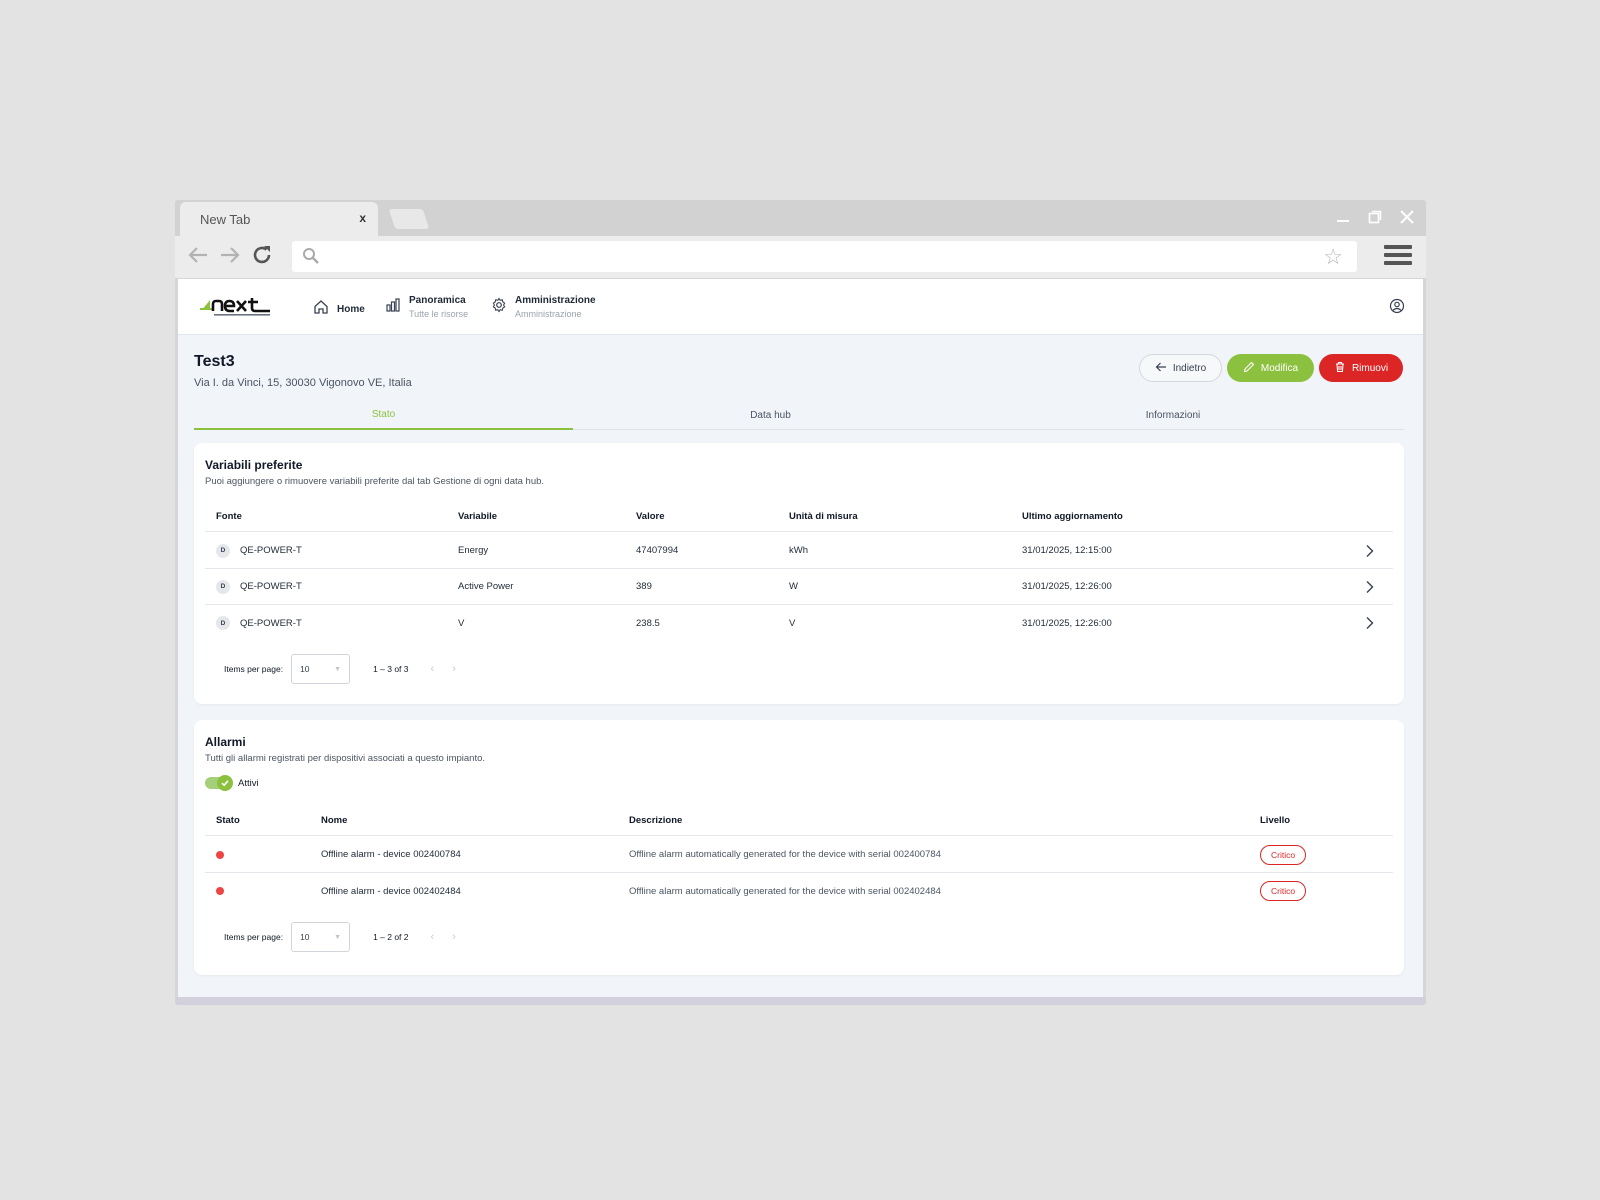  Describe the element at coordinates (321, 309) in the screenshot. I see `home-icon` at that location.